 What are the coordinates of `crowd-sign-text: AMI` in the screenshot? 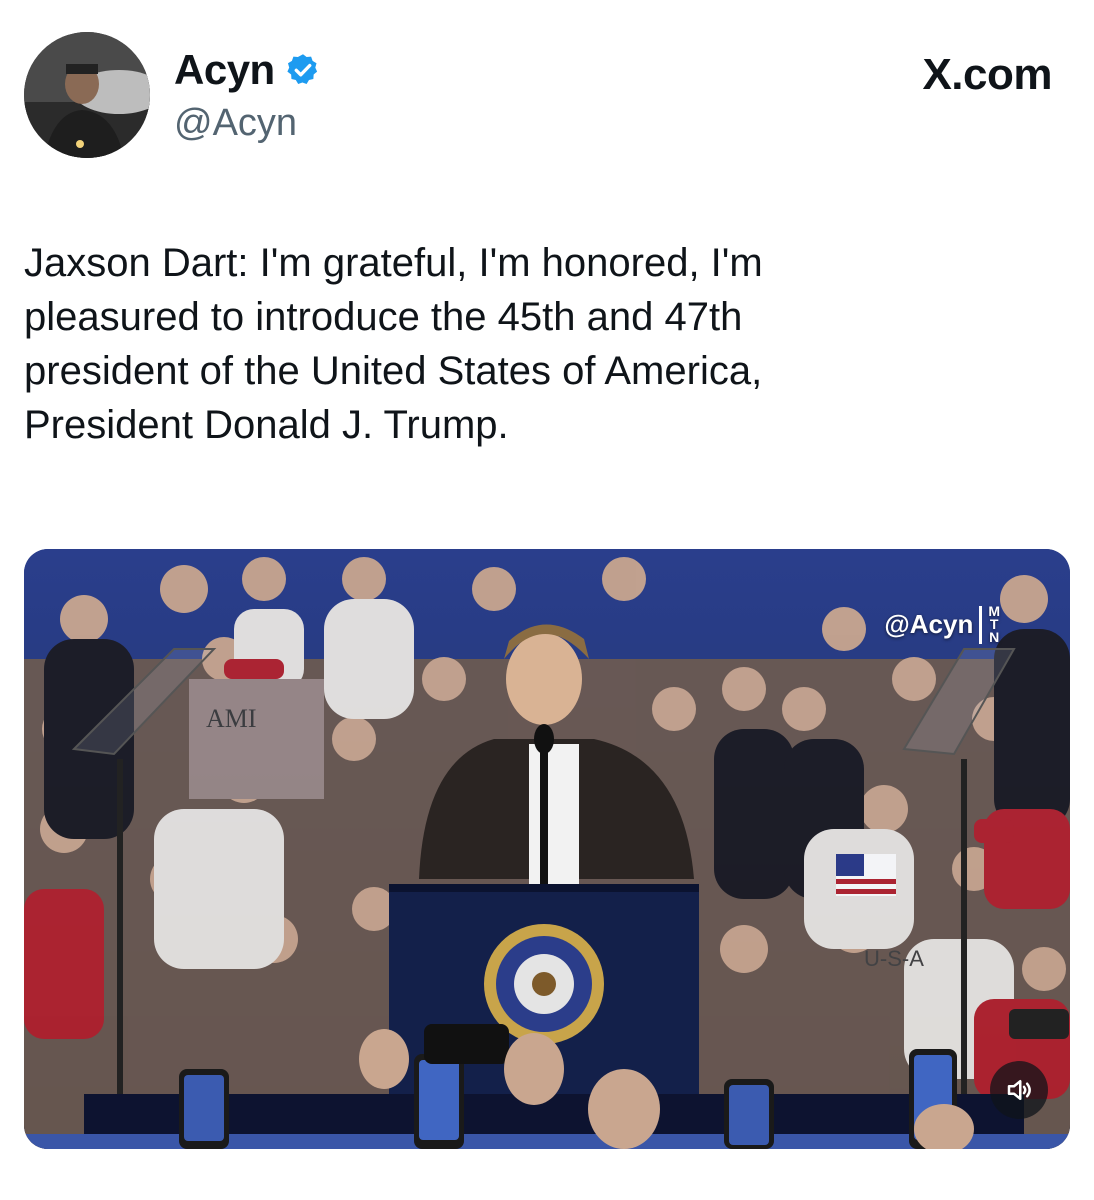 It's located at (231, 718).